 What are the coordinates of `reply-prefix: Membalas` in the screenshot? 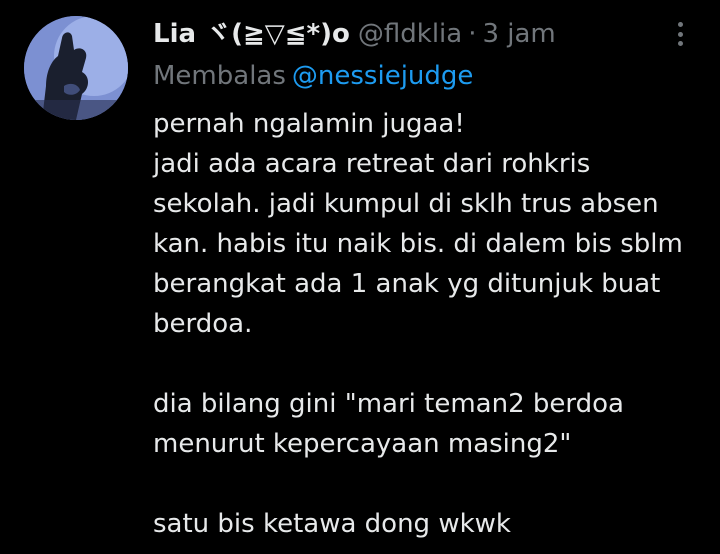 It's located at (219, 76).